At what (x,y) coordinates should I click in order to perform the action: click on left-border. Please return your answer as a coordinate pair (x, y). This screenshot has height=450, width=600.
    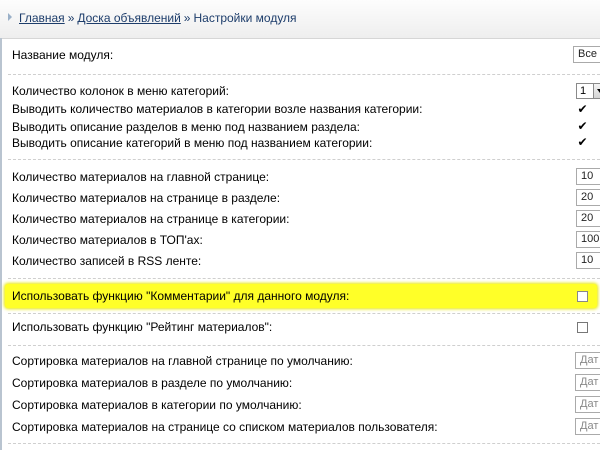
    Looking at the image, I should click on (1, 244).